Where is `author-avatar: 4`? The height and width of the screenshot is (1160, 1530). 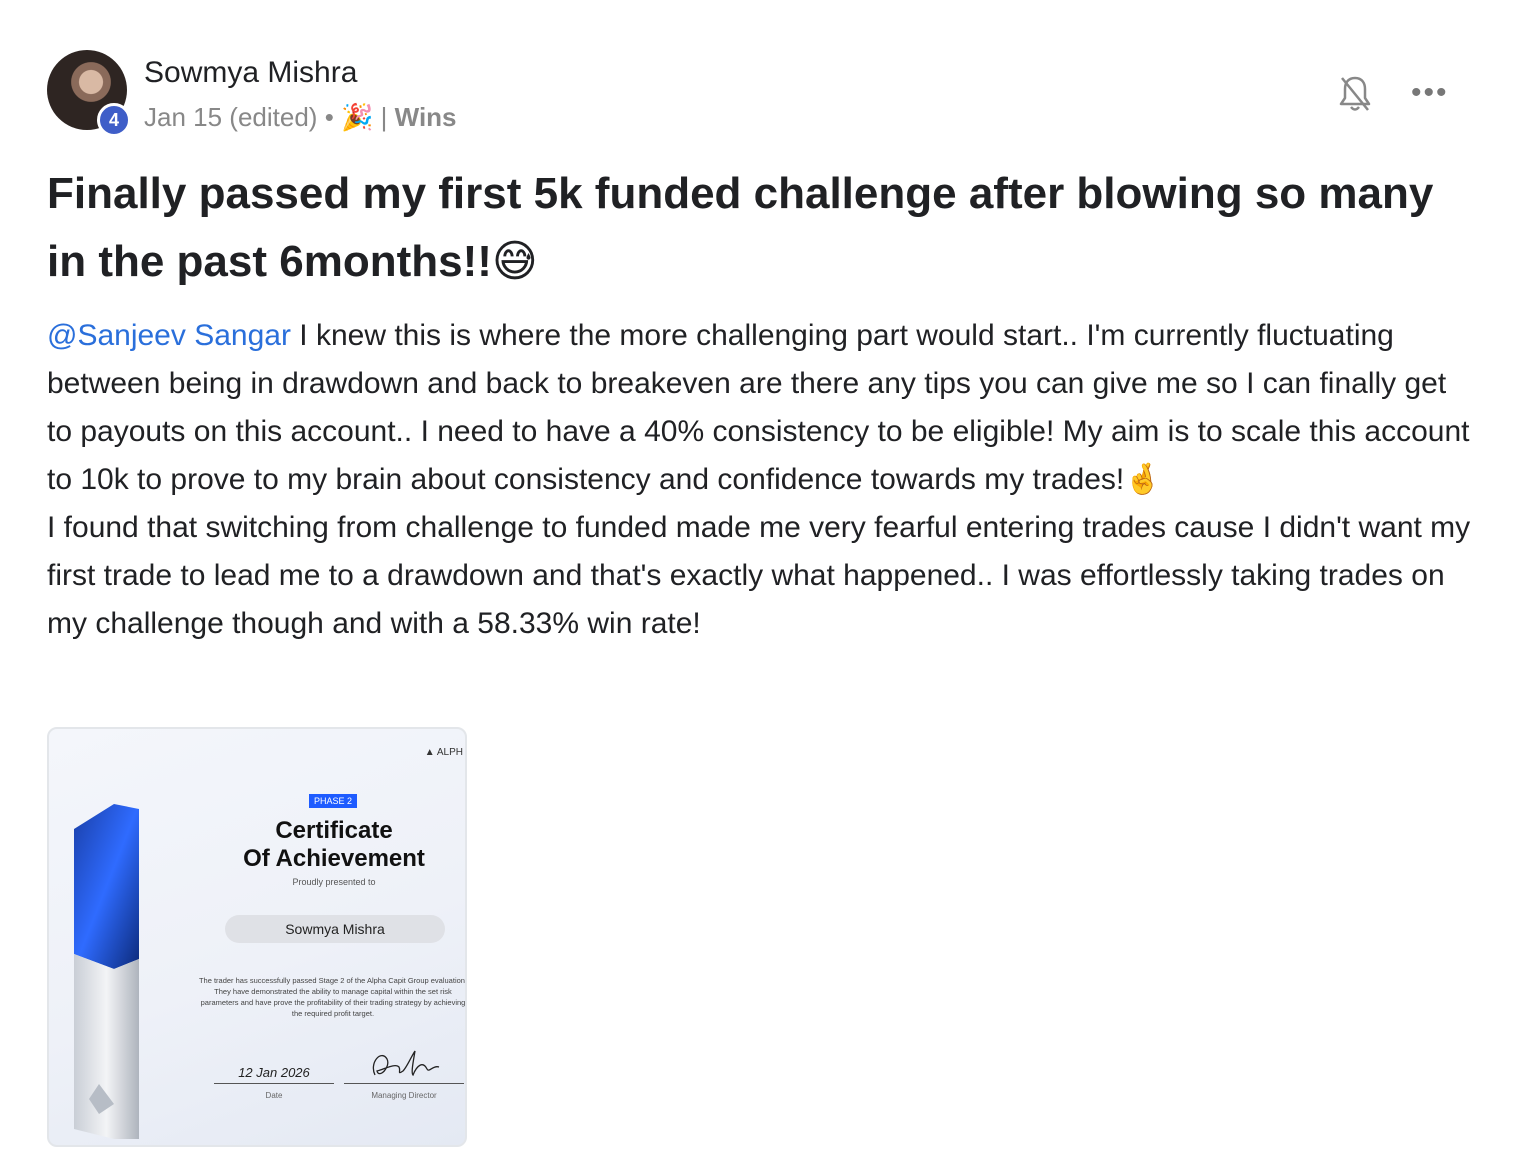
author-avatar: 4 is located at coordinates (89, 93).